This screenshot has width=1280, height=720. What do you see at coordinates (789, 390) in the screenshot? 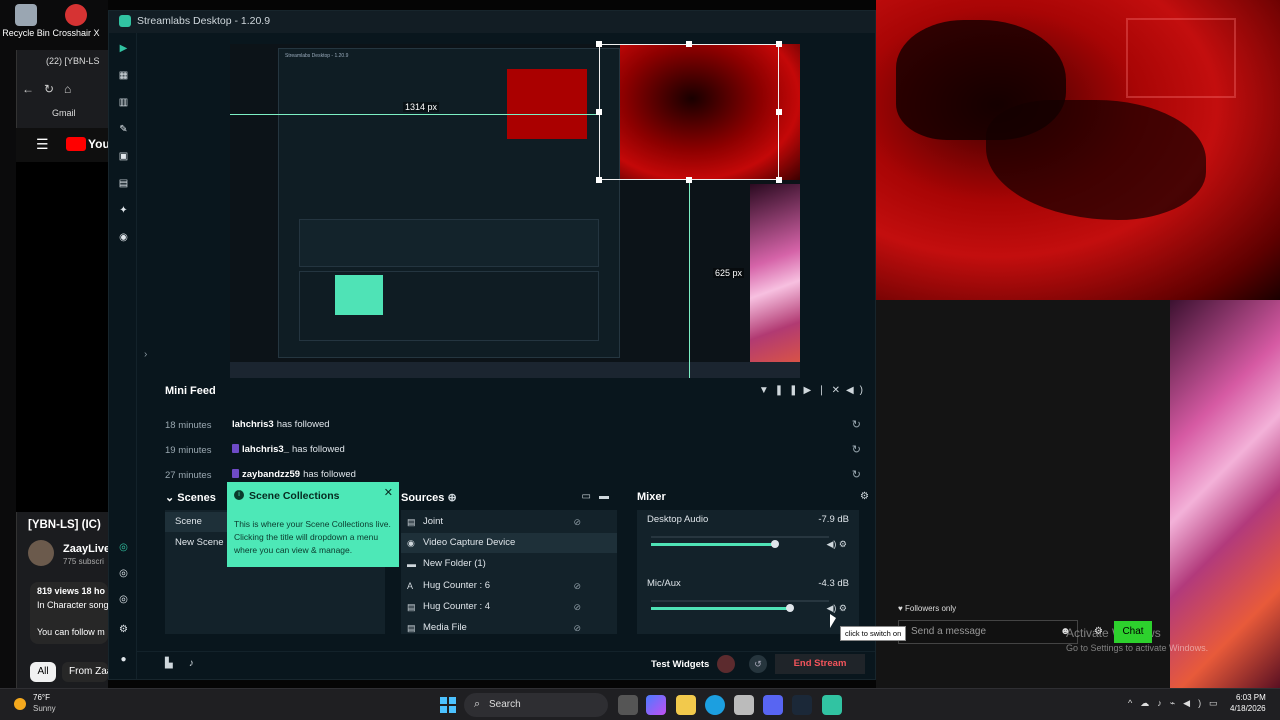
I see `pause-icon: ❚❚` at bounding box center [789, 390].